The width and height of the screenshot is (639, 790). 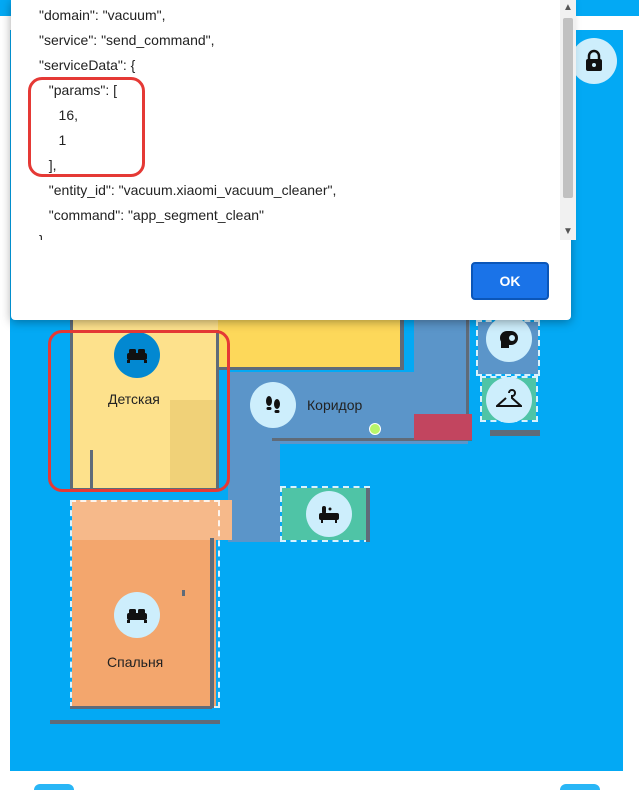 I want to click on bottom-button-right, so click(x=580, y=787).